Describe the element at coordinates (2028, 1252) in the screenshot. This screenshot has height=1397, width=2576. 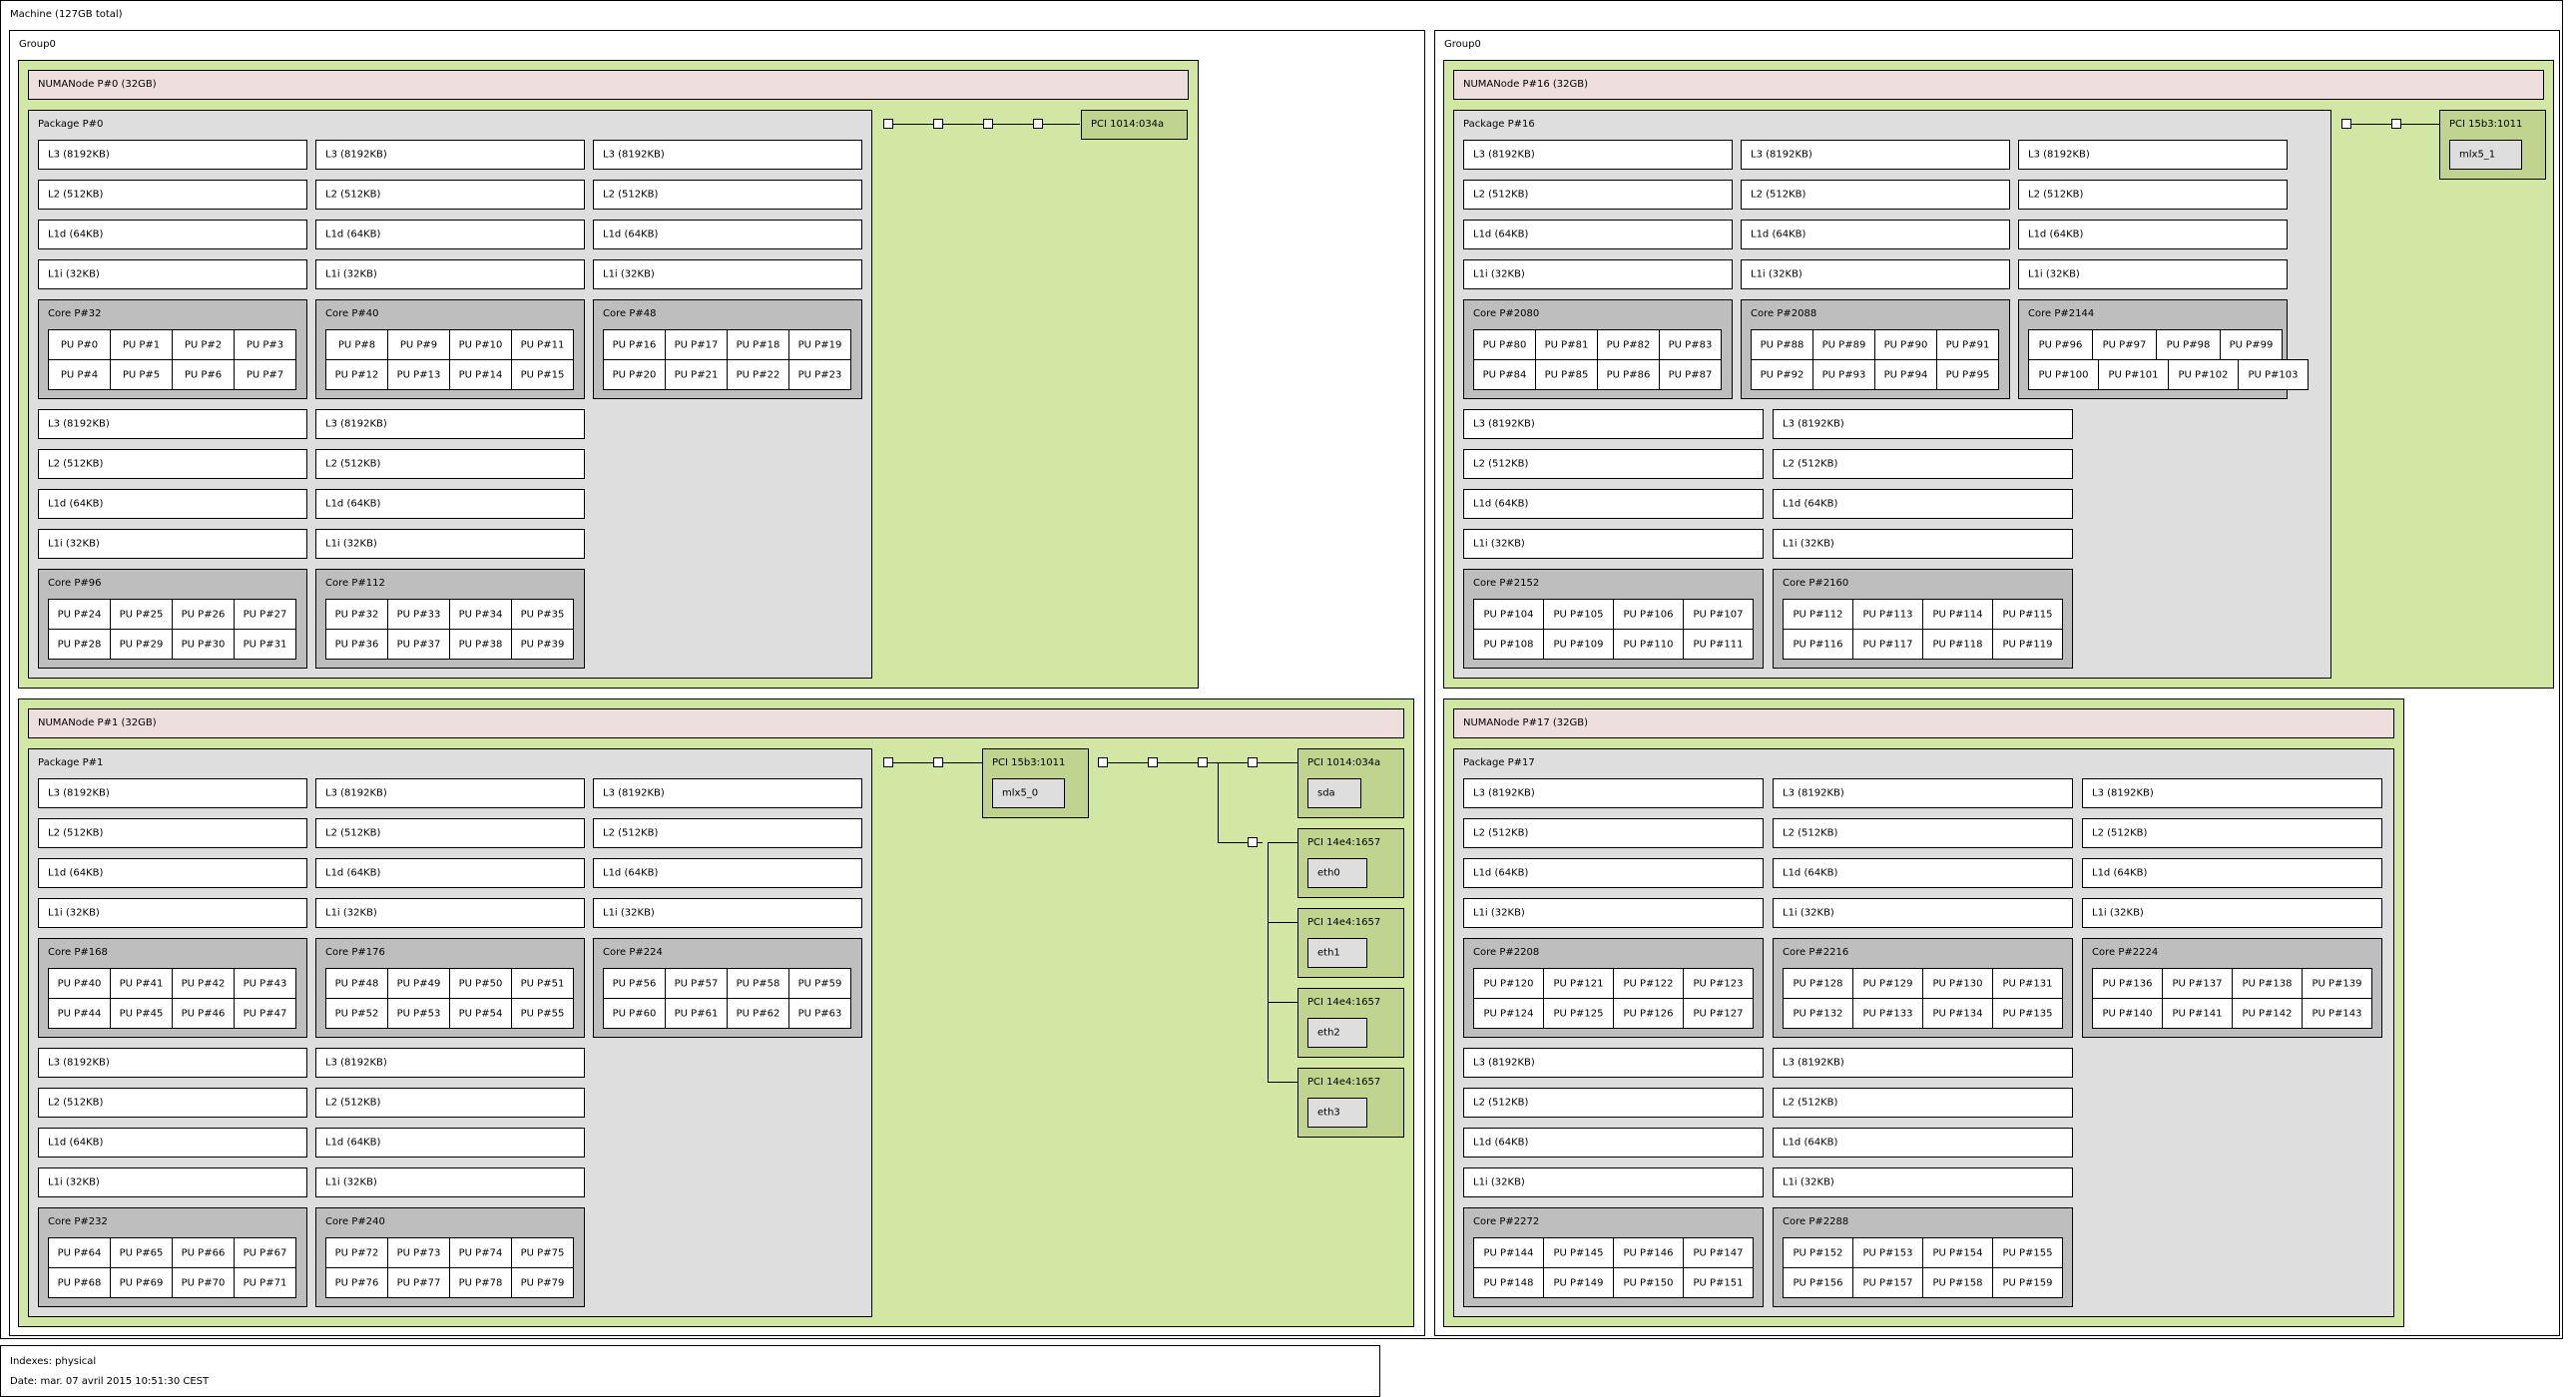
I see `pu-box: PU P#155` at that location.